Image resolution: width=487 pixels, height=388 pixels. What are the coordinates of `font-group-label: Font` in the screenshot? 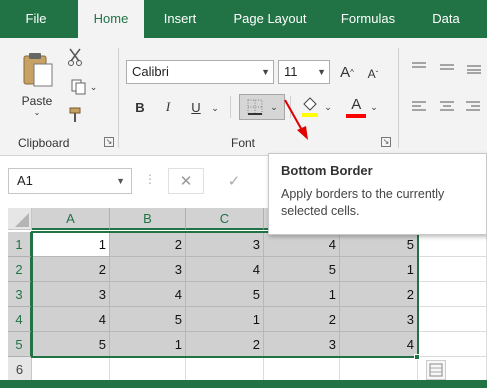 It's located at (243, 143).